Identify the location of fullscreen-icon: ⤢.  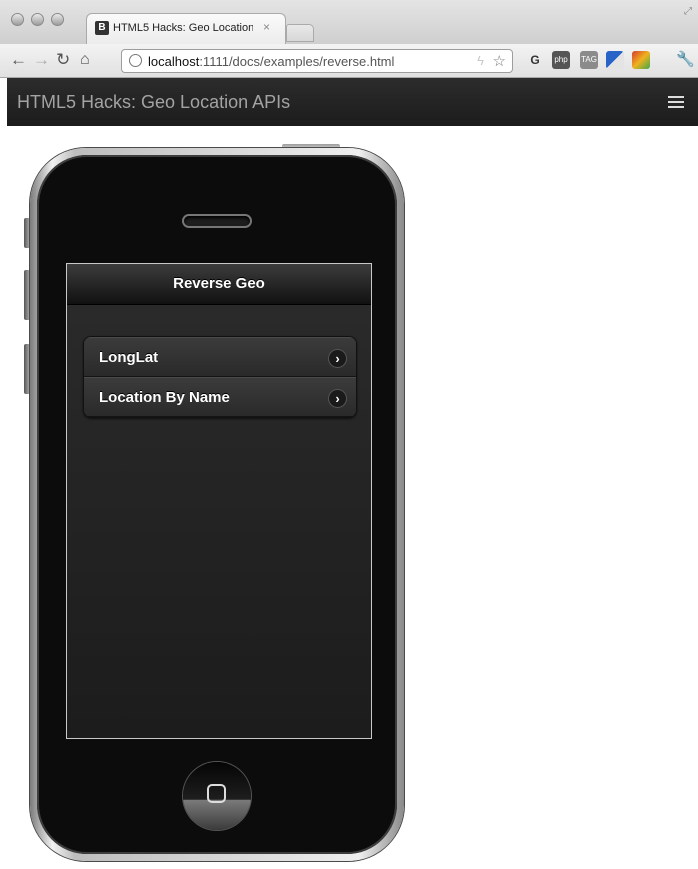
(688, 11).